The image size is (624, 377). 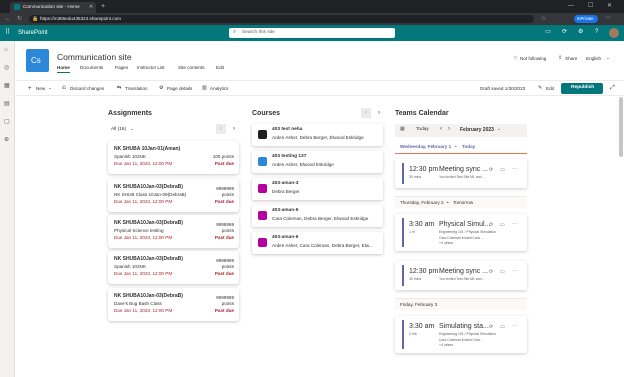 I want to click on nav-home: Home, so click(x=63, y=68).